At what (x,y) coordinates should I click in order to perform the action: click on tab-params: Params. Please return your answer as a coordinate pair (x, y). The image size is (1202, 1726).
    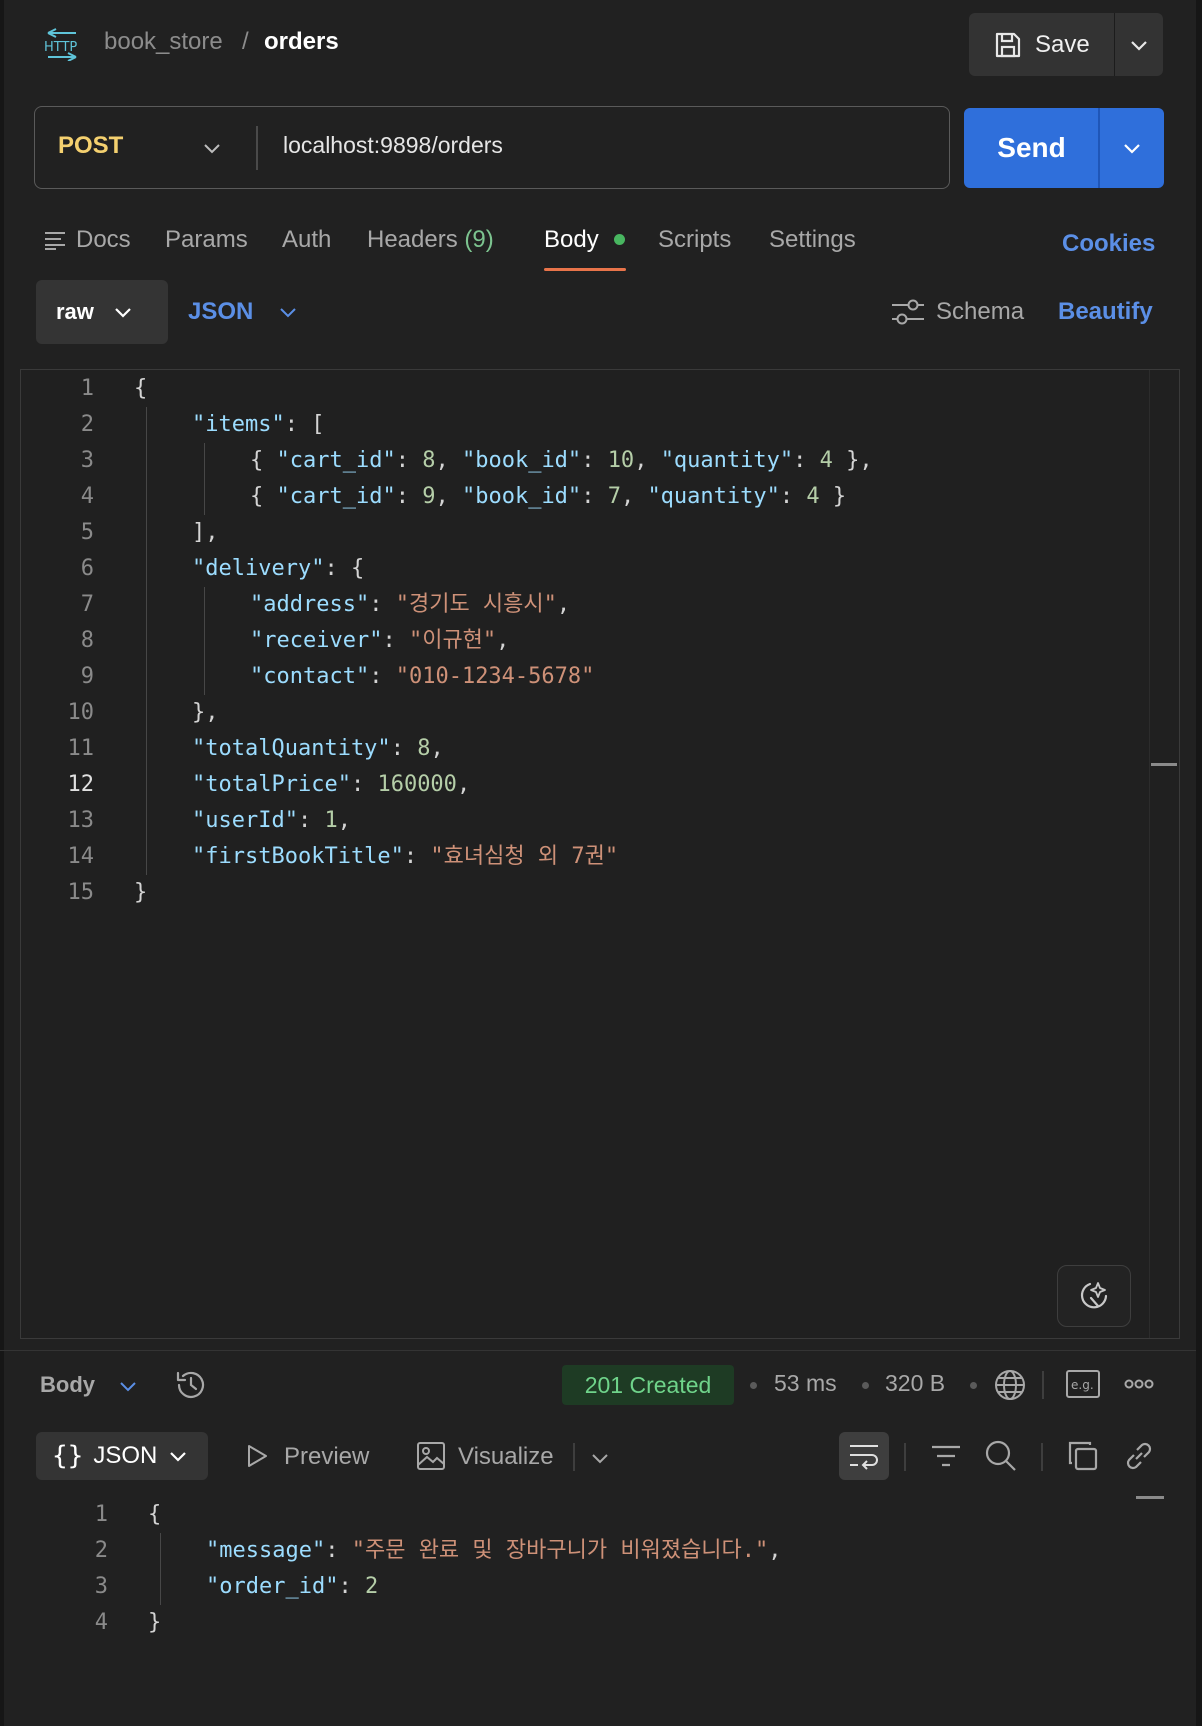
    Looking at the image, I should click on (206, 240).